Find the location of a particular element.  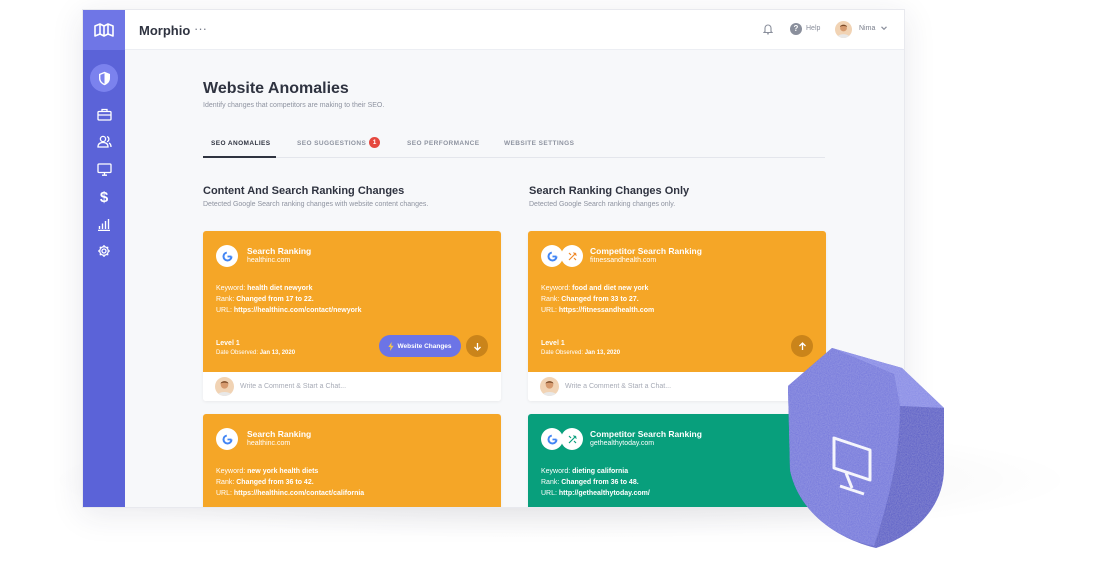

monitor-icon is located at coordinates (104, 169).